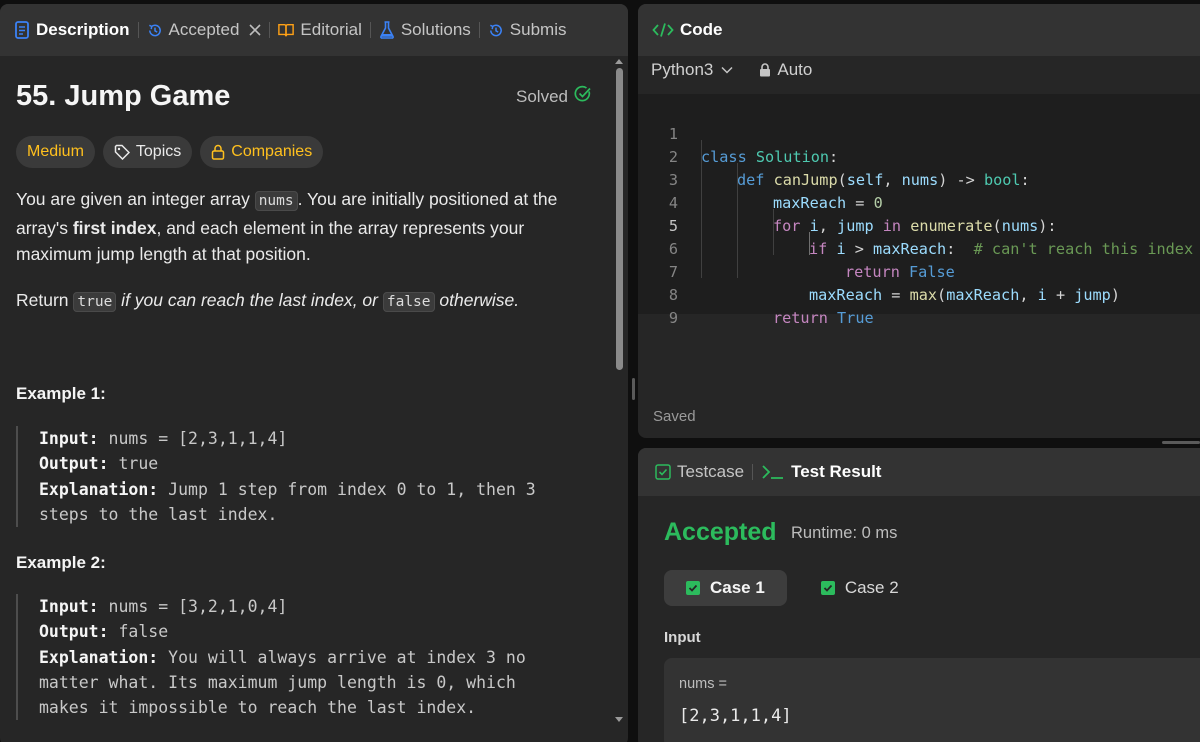  Describe the element at coordinates (193, 606) in the screenshot. I see `input-value: nums = [3,2,1,0,4]` at that location.